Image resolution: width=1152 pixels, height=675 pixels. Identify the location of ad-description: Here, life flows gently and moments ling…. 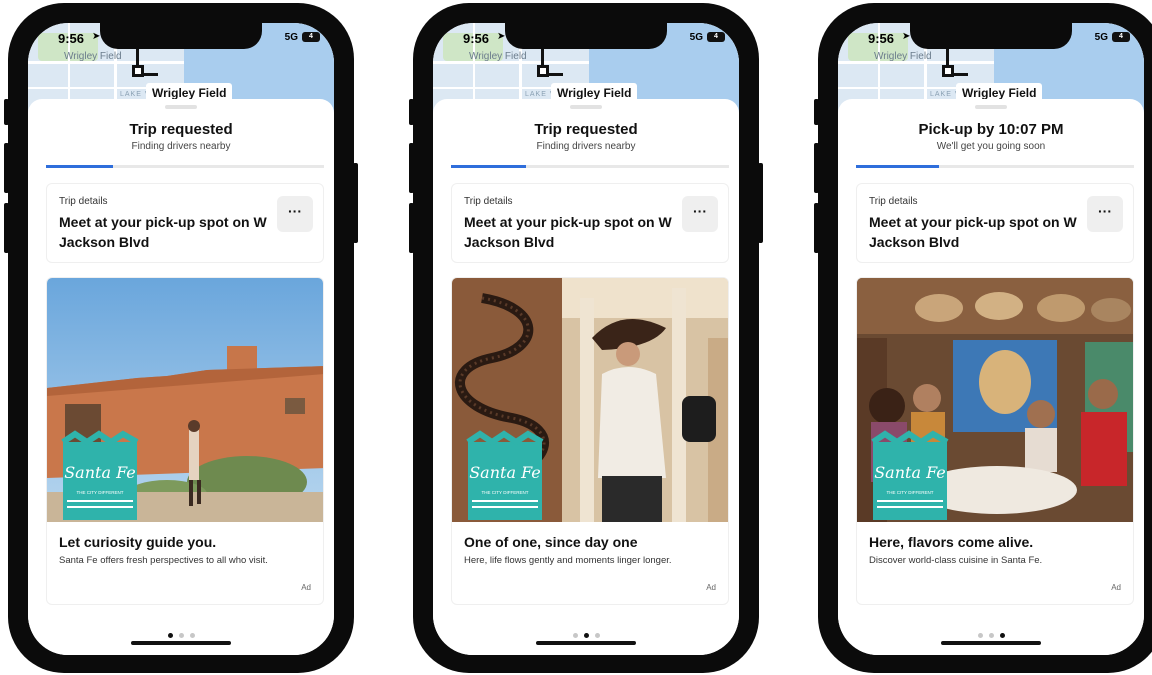
(568, 560).